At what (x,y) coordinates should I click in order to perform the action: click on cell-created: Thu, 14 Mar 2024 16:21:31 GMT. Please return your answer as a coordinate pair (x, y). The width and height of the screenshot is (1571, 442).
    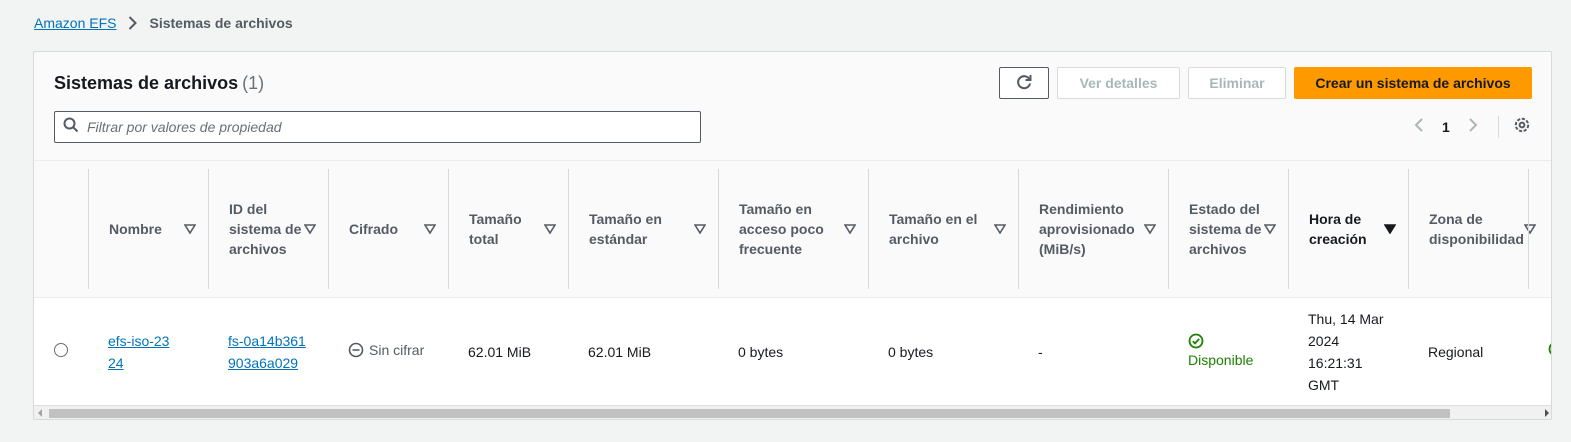
    Looking at the image, I should click on (1348, 352).